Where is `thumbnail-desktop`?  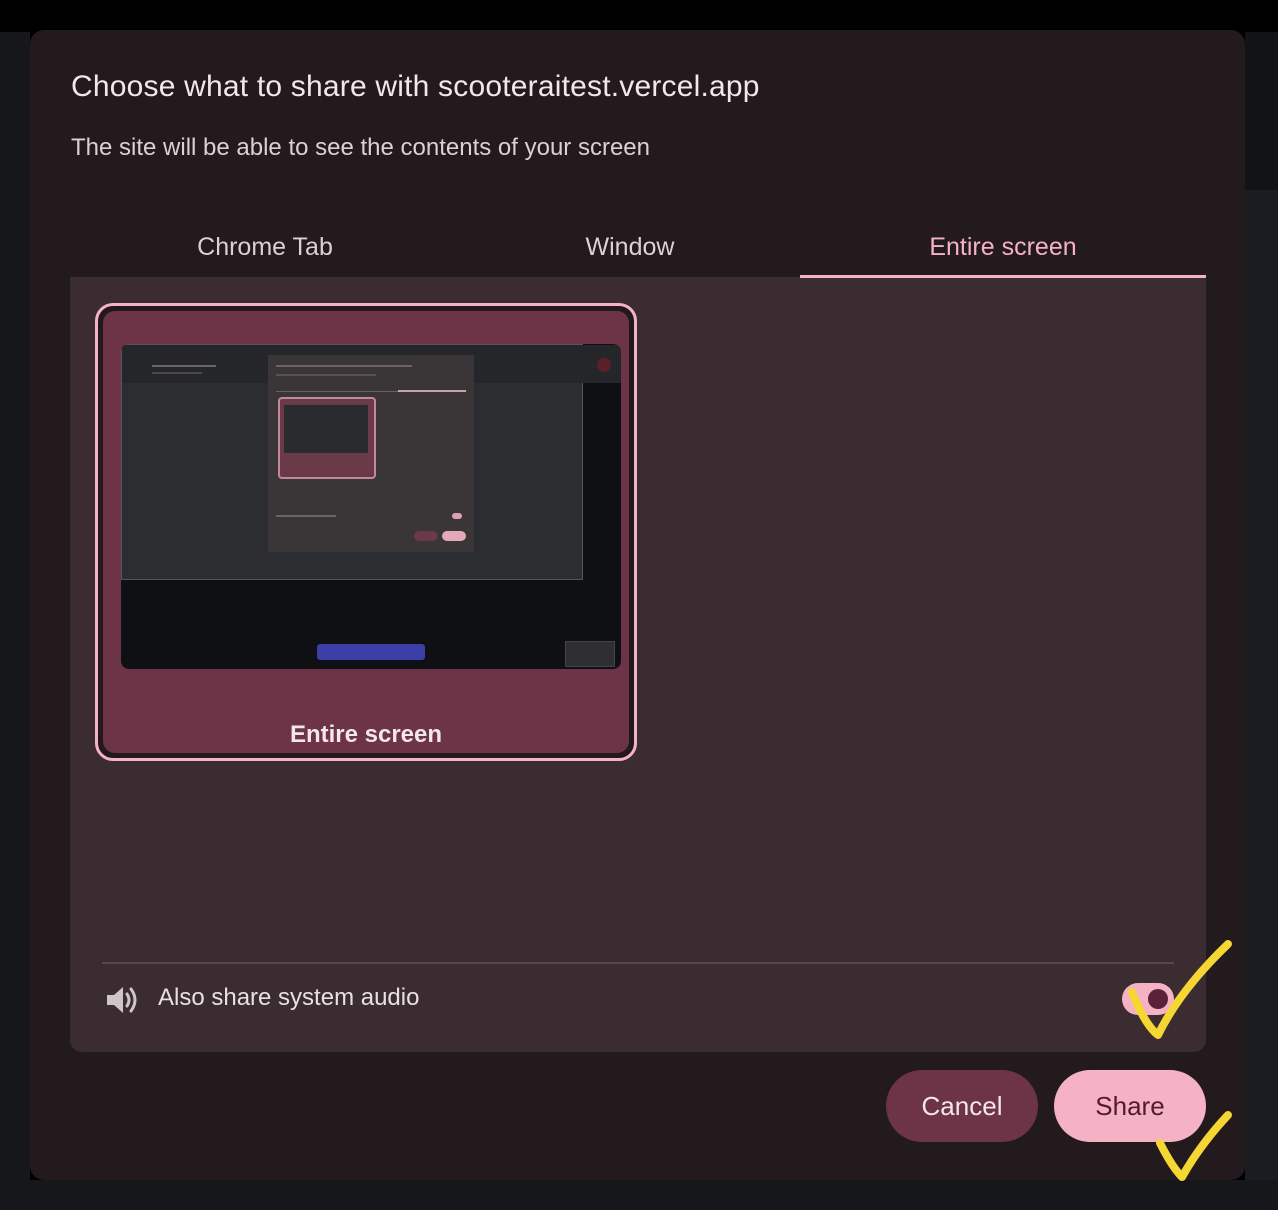
thumbnail-desktop is located at coordinates (371, 462).